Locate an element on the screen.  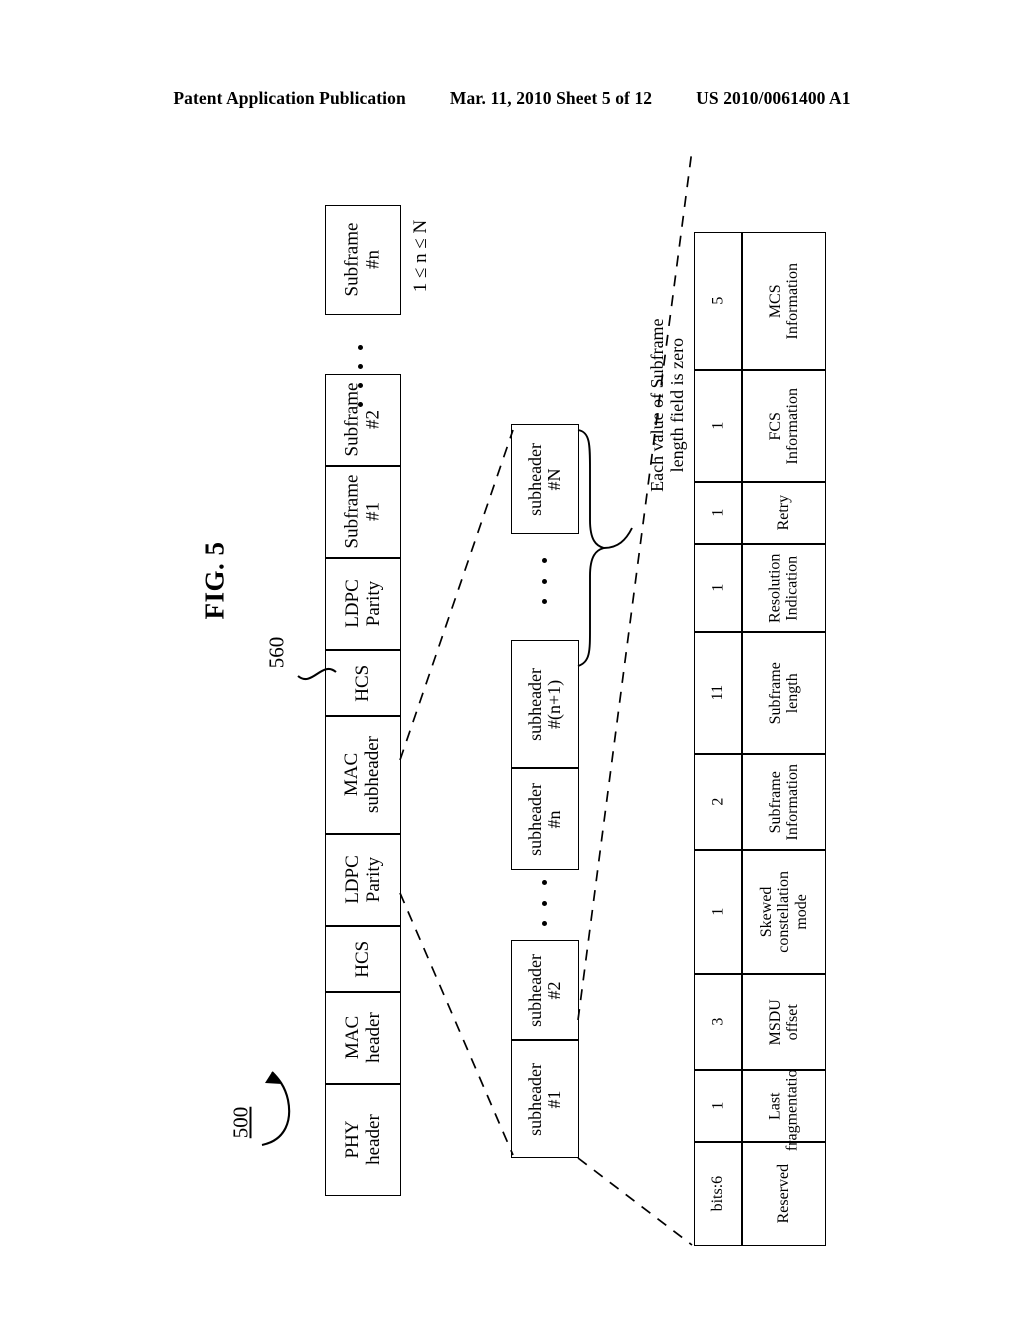
dashed-line-fieldtable-lower is located at coordinates (635, 1201).